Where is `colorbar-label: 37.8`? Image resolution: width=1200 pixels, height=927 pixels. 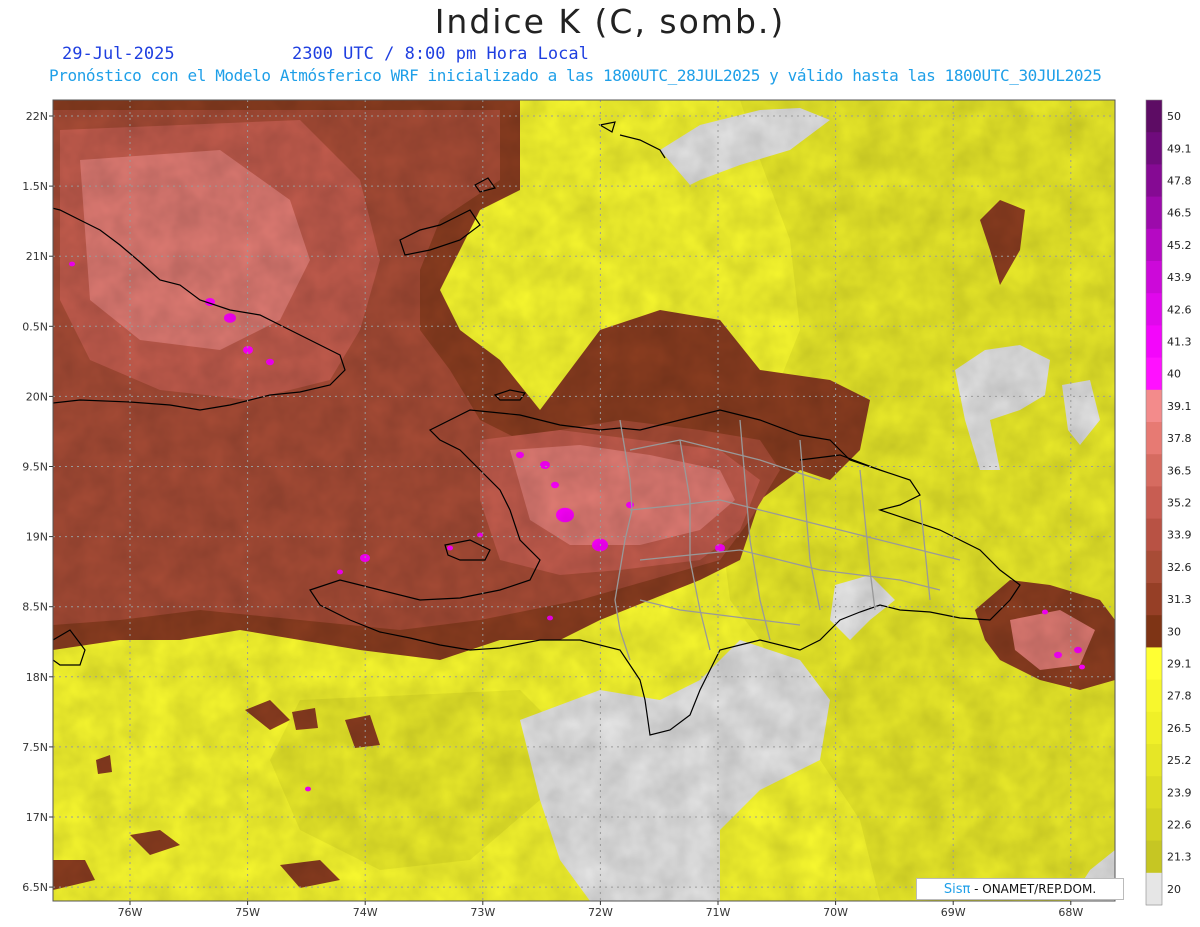 colorbar-label: 37.8 is located at coordinates (1179, 438).